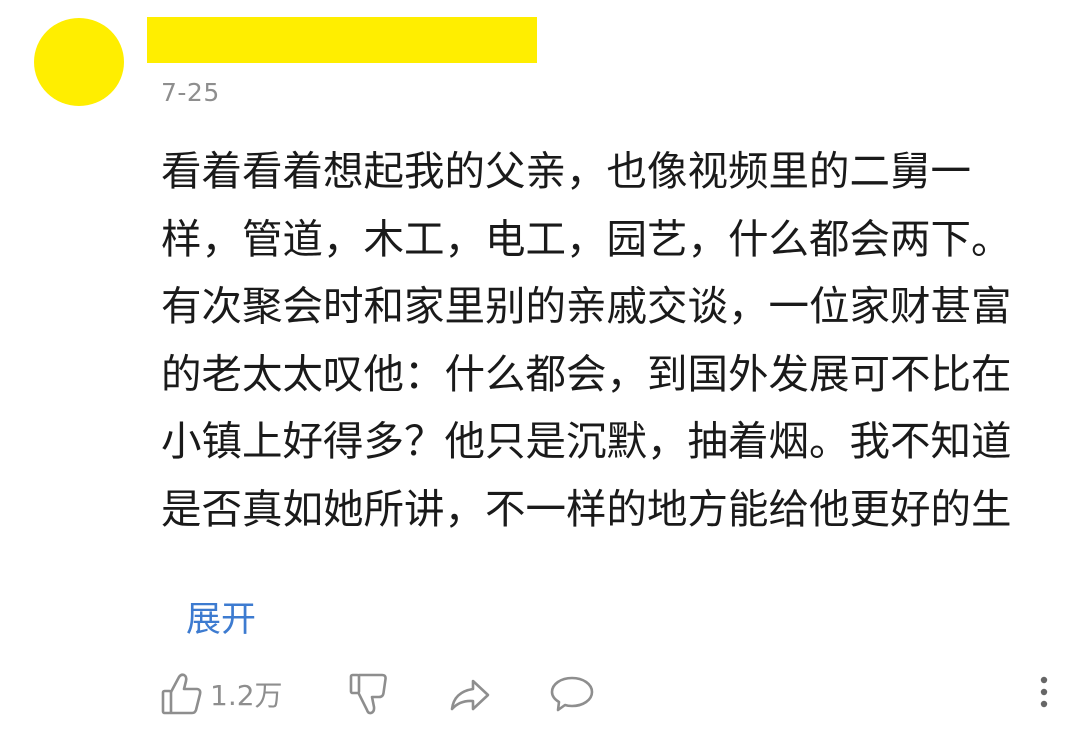  What do you see at coordinates (79, 62) in the screenshot?
I see `avatar` at bounding box center [79, 62].